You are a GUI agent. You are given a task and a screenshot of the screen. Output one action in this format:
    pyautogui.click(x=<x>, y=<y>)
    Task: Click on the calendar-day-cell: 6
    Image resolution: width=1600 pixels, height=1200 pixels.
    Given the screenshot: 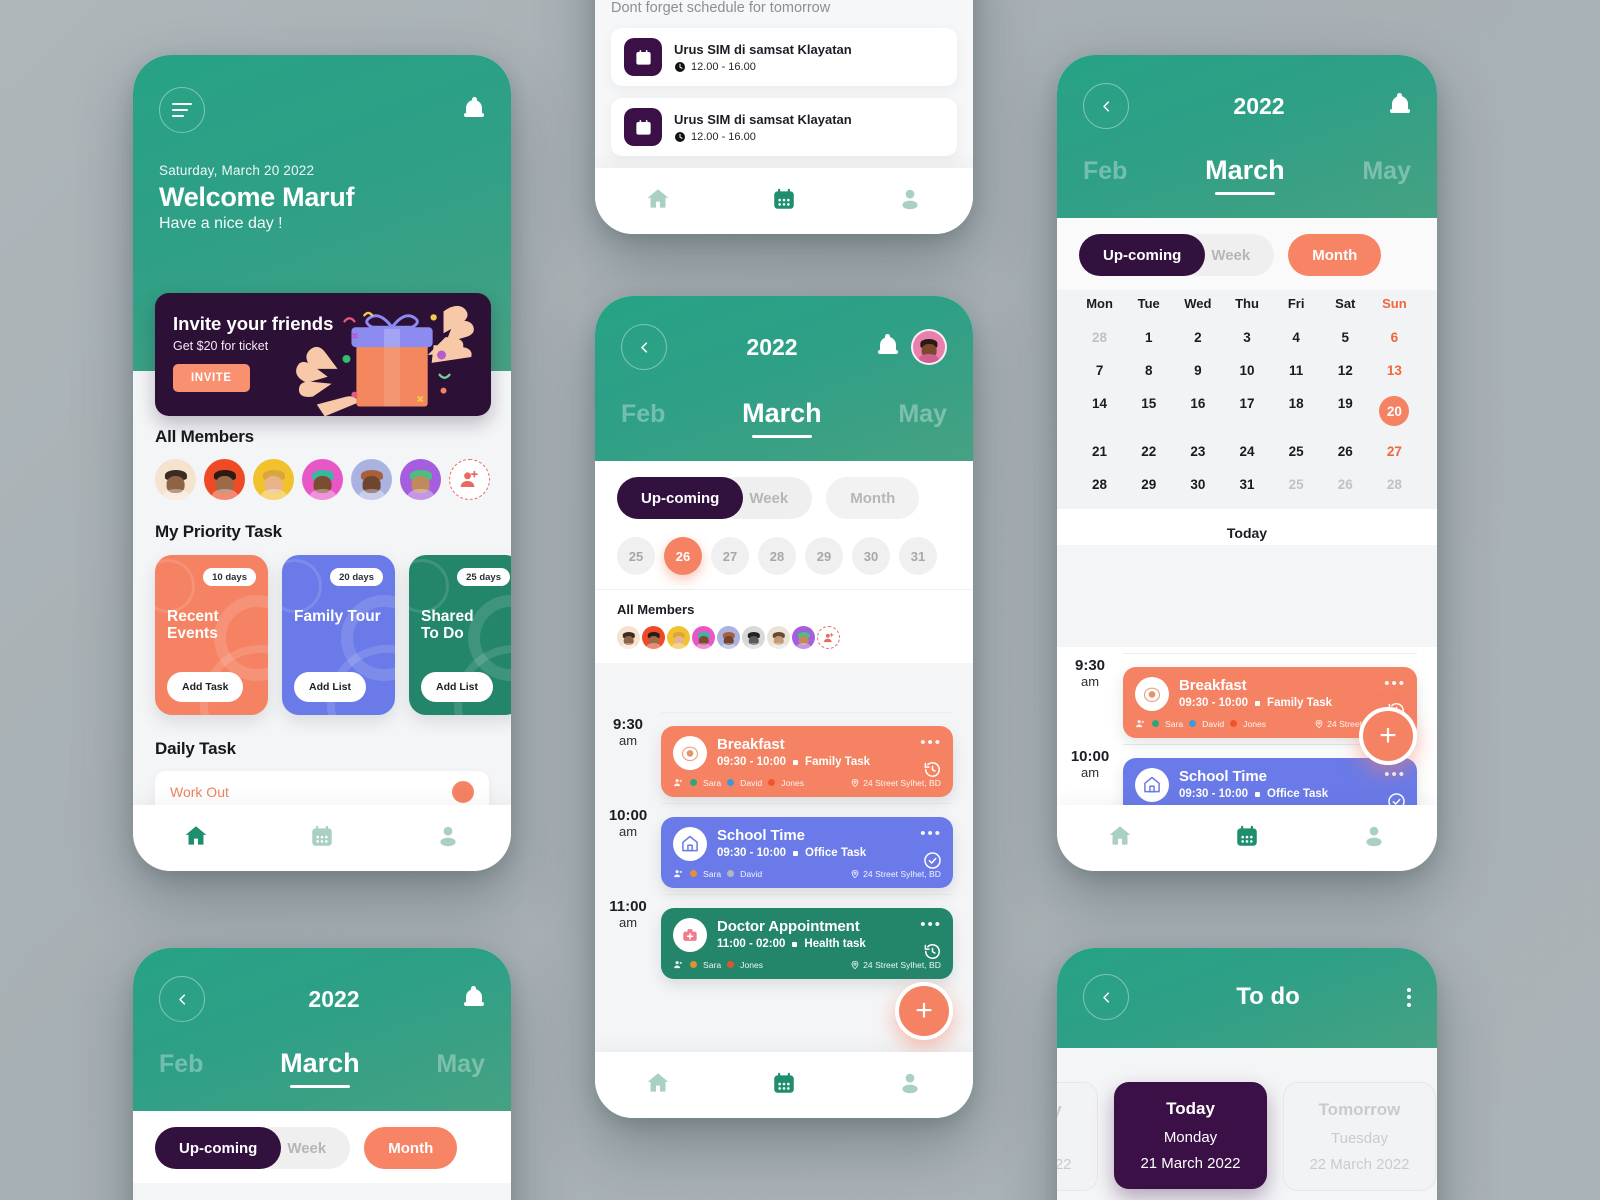 What is the action you would take?
    pyautogui.click(x=1394, y=337)
    